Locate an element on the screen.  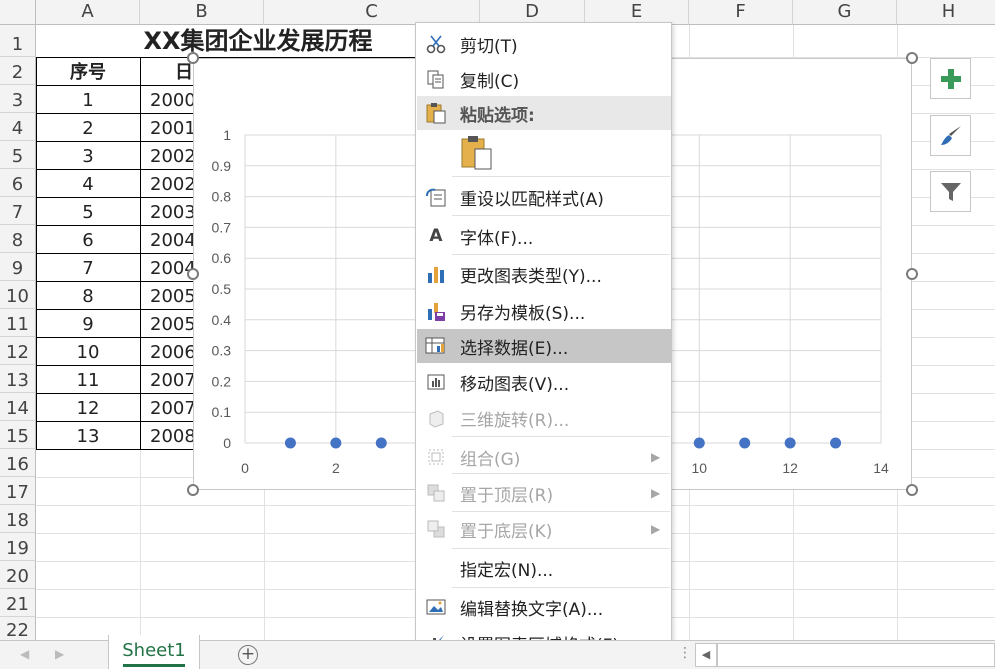
seq-cell: 8 is located at coordinates (88, 296).